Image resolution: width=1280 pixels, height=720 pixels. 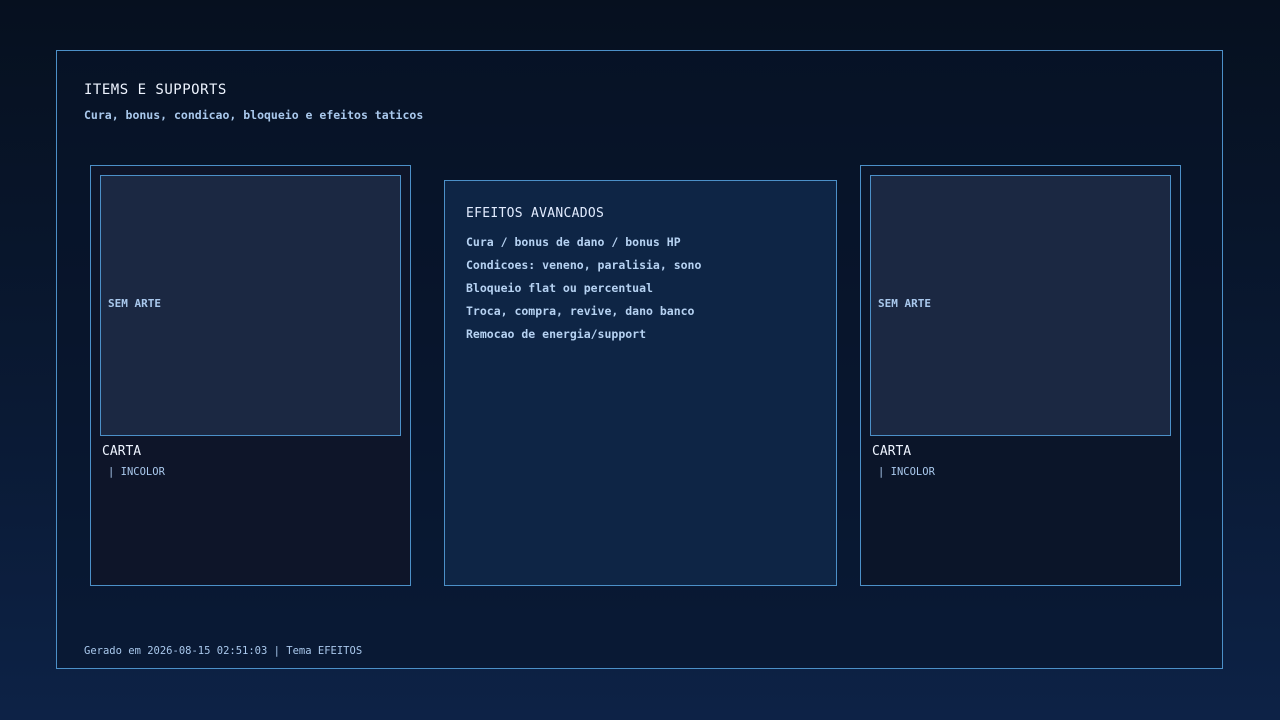 What do you see at coordinates (535, 213) in the screenshot?
I see `effects-title: EFEITOS AVANCADOS` at bounding box center [535, 213].